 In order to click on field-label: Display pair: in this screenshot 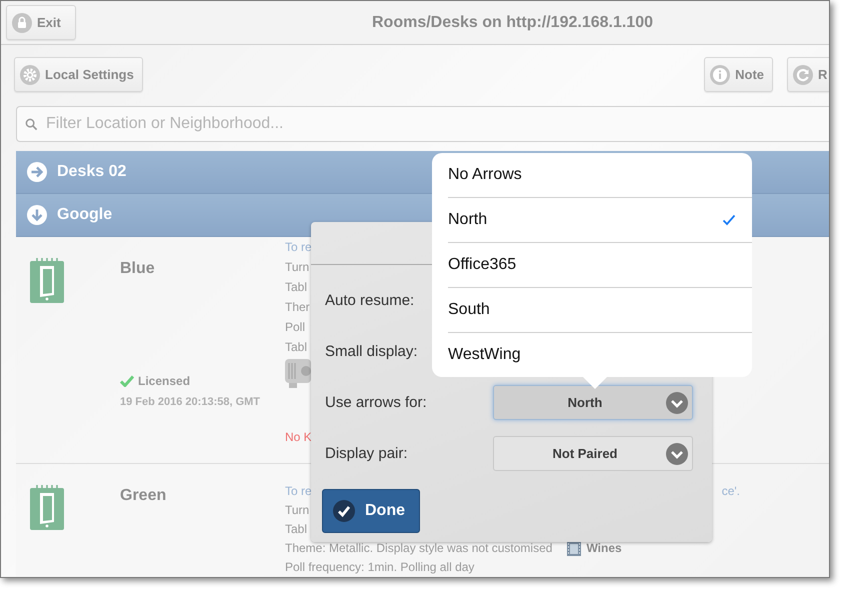, I will do `click(366, 453)`.